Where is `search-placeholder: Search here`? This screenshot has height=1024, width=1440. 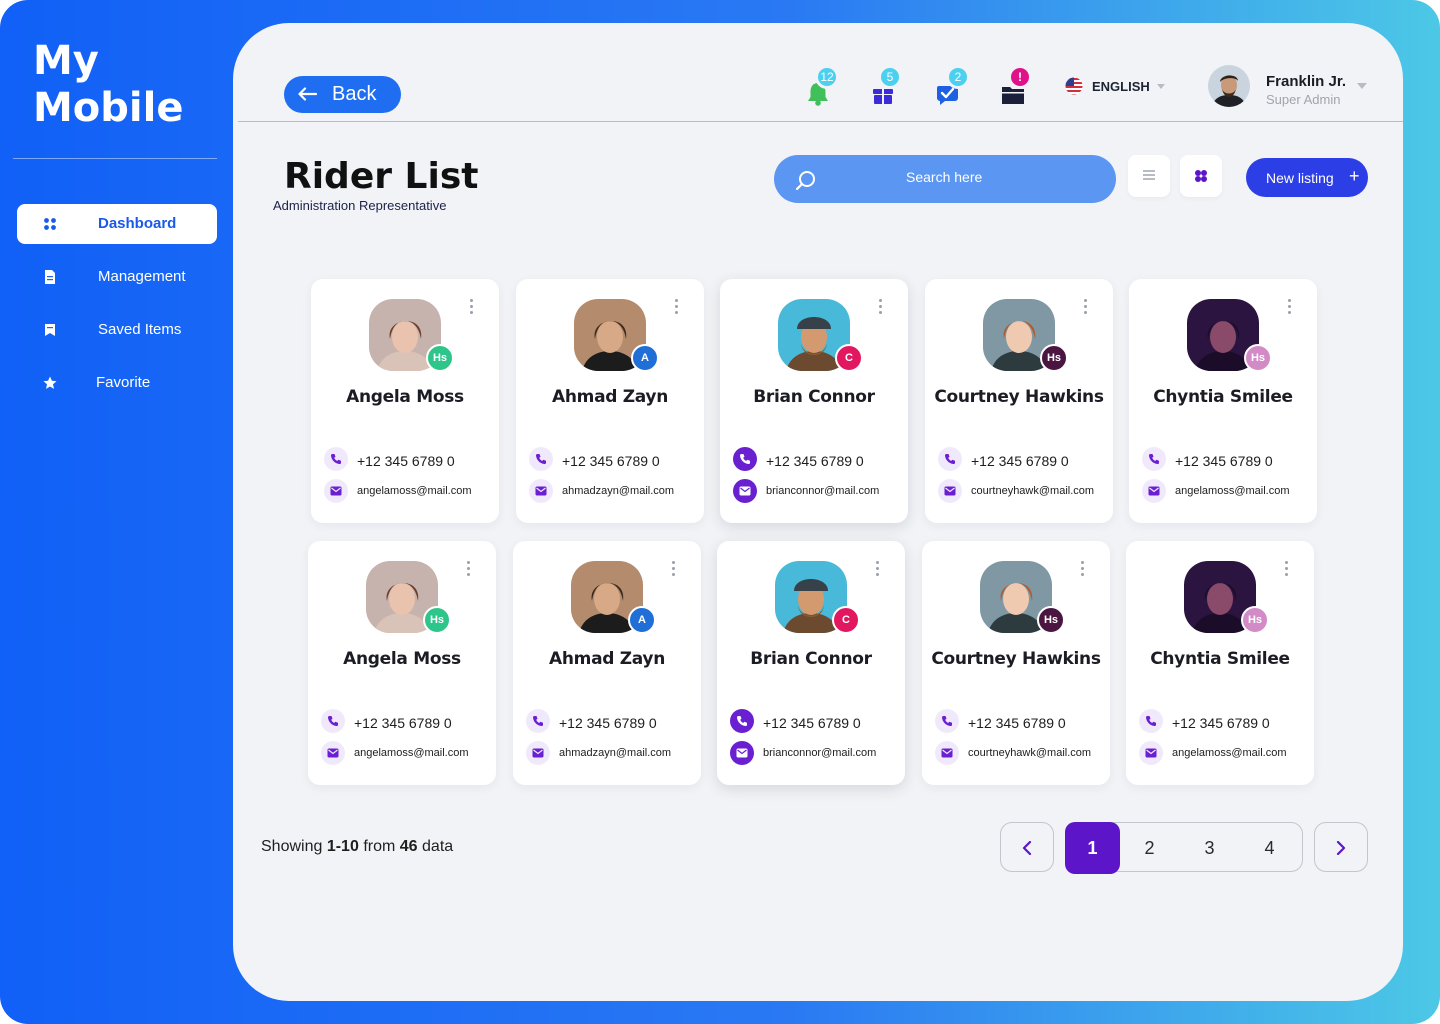 search-placeholder: Search here is located at coordinates (944, 177).